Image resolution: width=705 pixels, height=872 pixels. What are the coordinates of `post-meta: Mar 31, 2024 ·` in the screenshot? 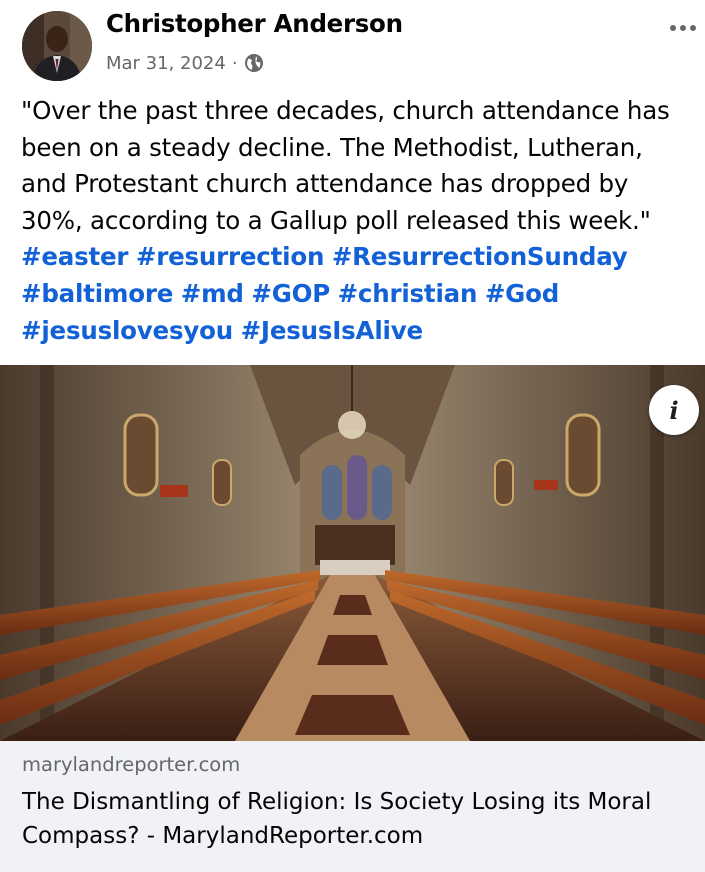 It's located at (185, 63).